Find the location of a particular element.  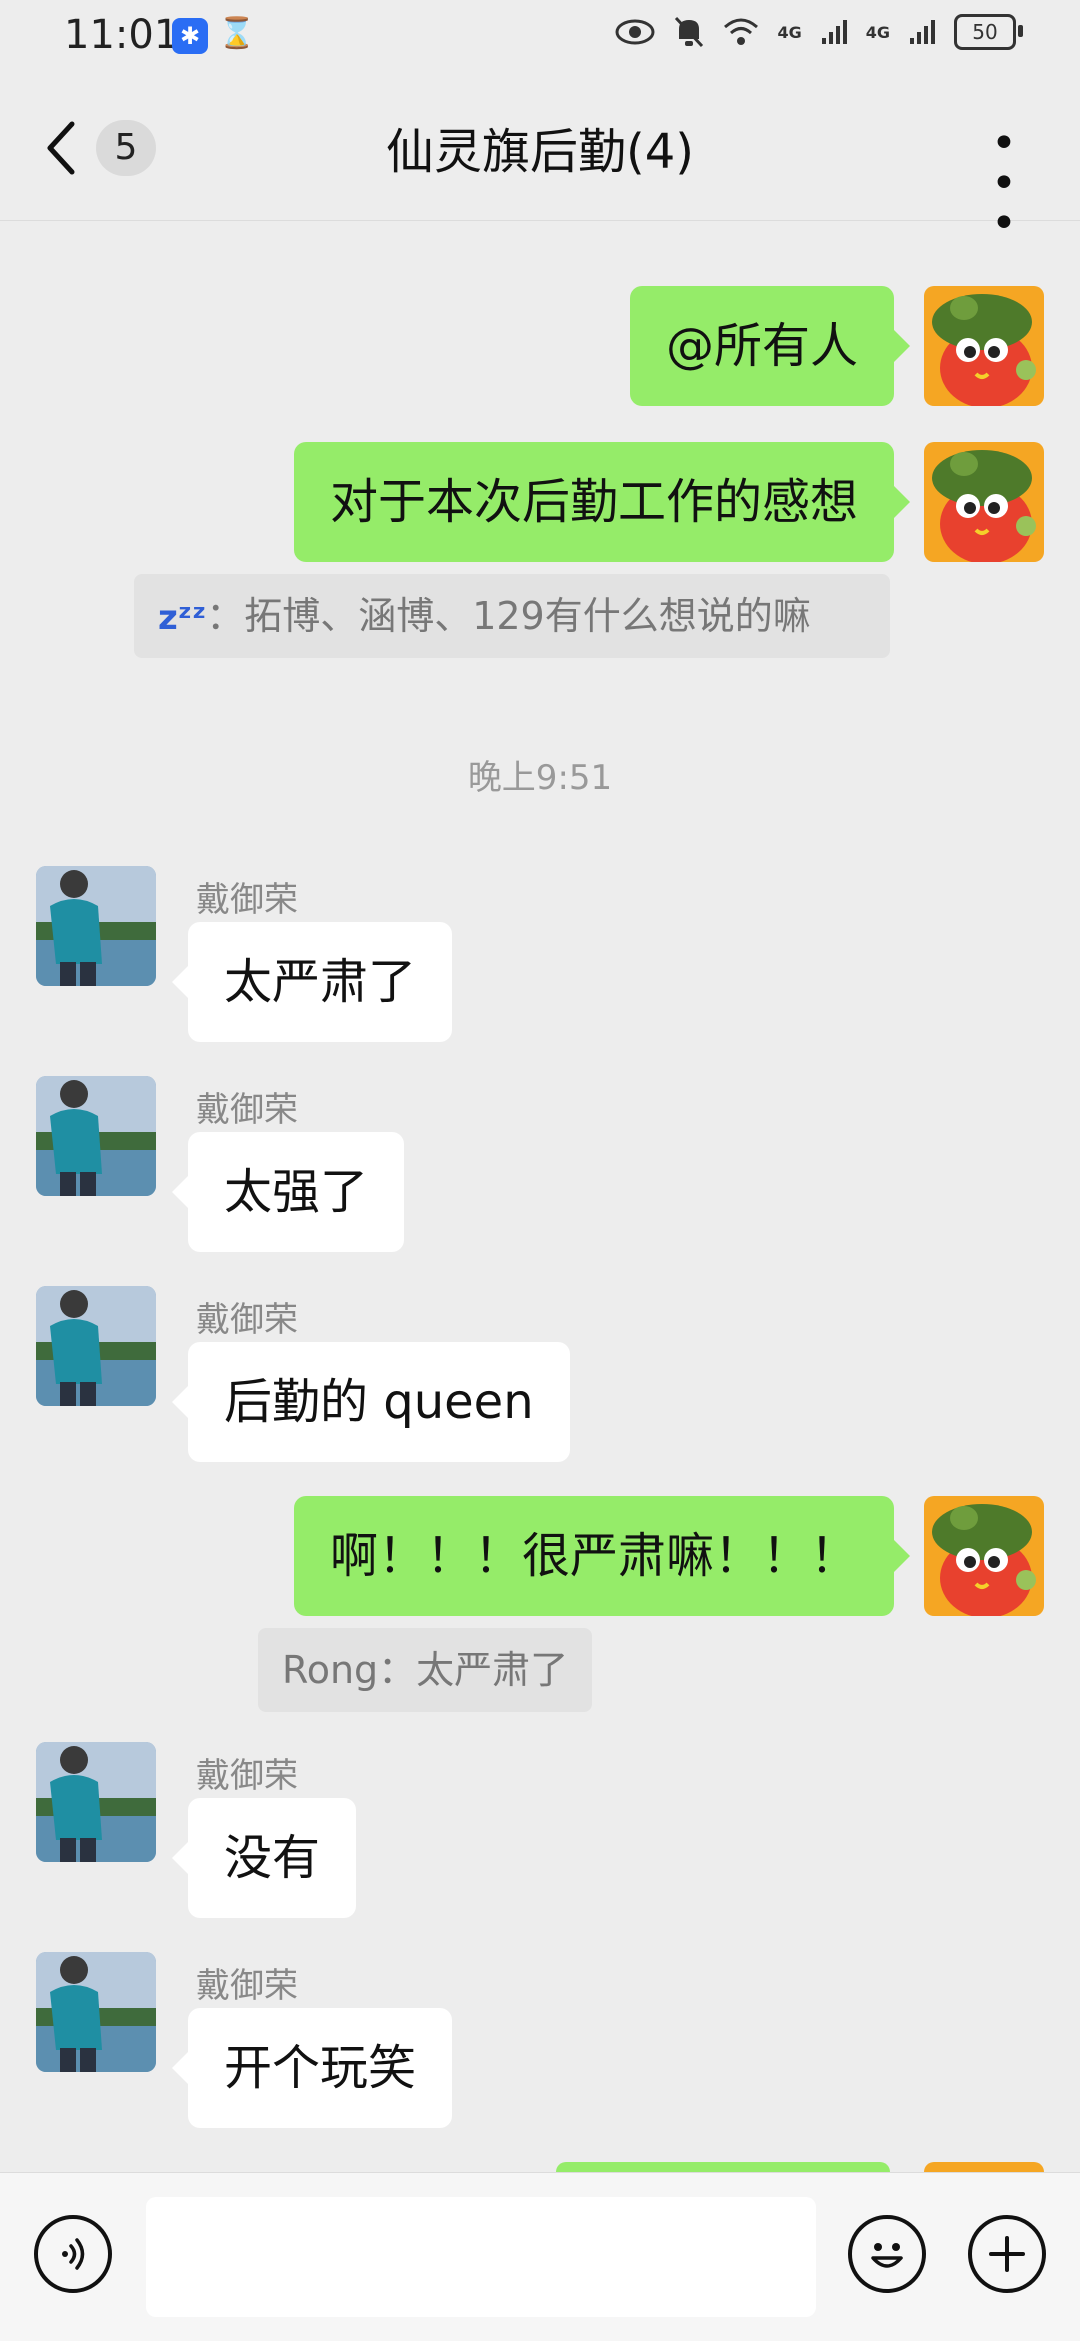

chat-header: 5 仙灵旗后勤(4) • • • is located at coordinates (540, 161).